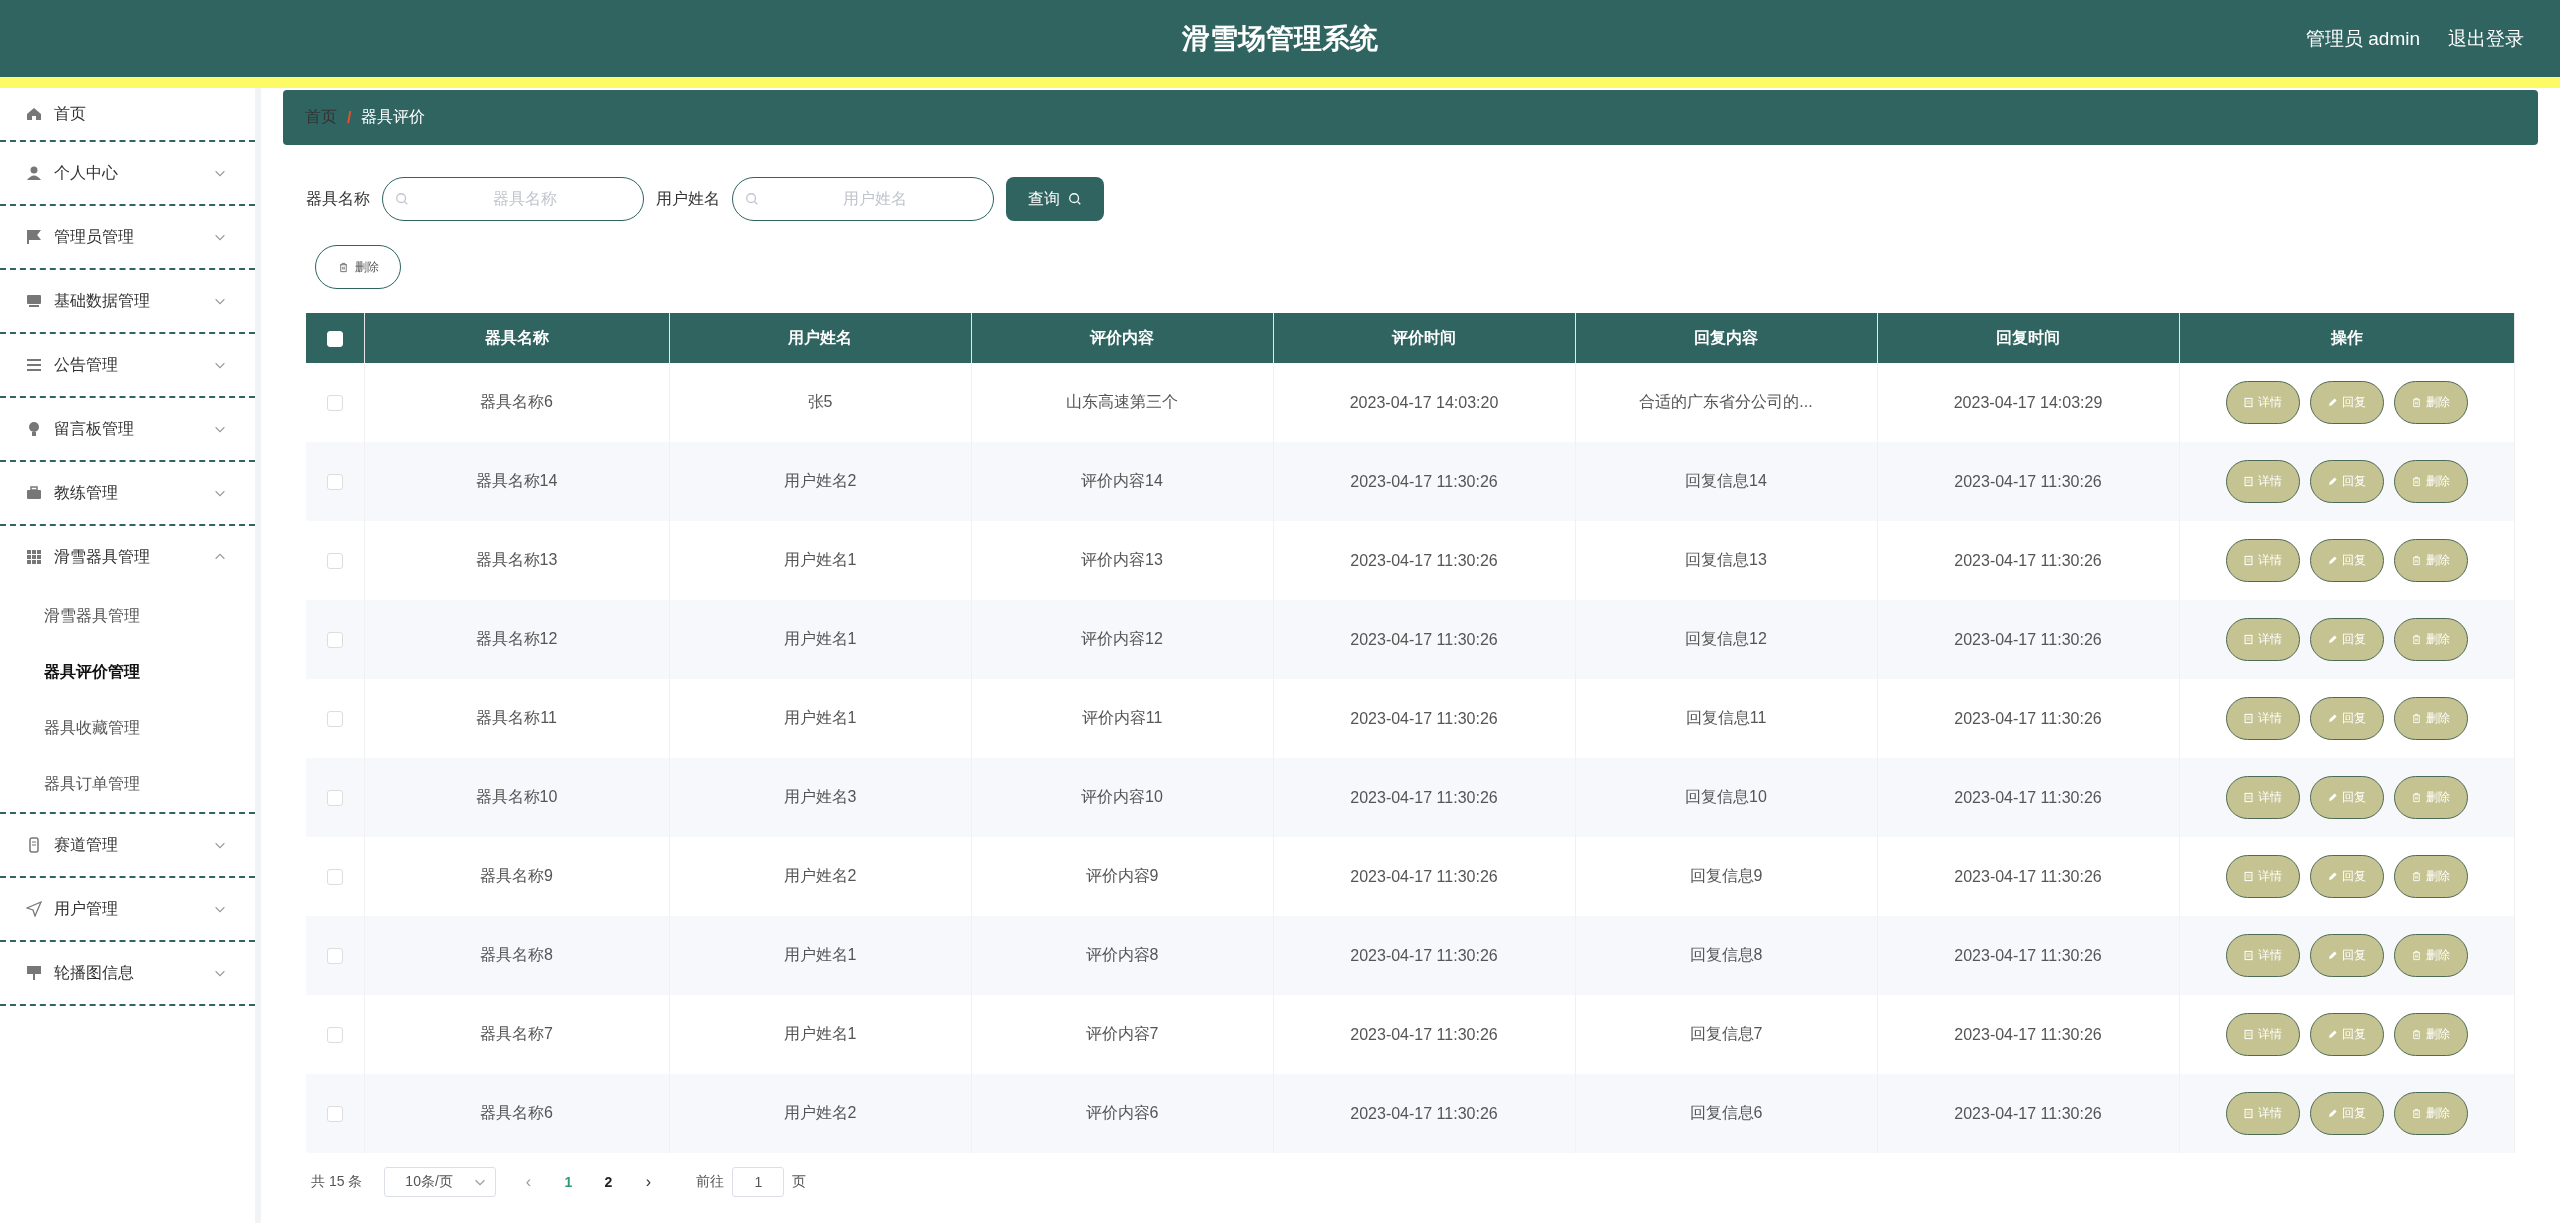 This screenshot has height=1223, width=2560. Describe the element at coordinates (1055, 199) in the screenshot. I see `search-button: 查询` at that location.